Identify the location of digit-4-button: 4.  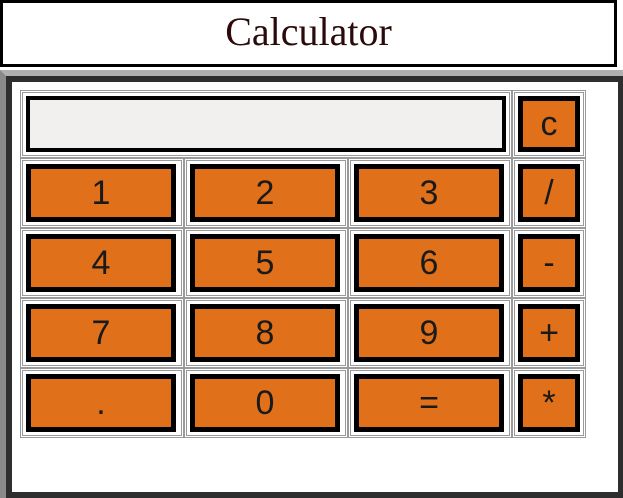
(101, 263).